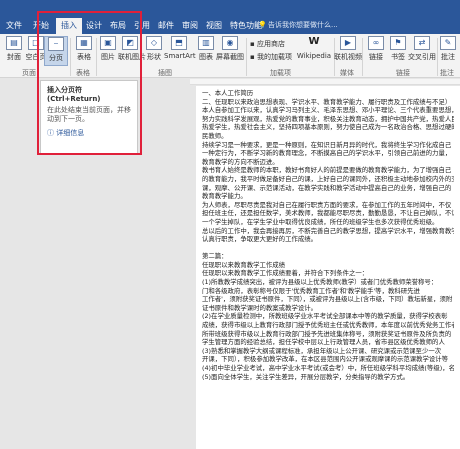  Describe the element at coordinates (328, 110) in the screenshot. I see `doc-line: 本人自参加工作以来，认真学习马列主义、毛泽东思想、邓小平理论、三个代表重要思想，` at that location.